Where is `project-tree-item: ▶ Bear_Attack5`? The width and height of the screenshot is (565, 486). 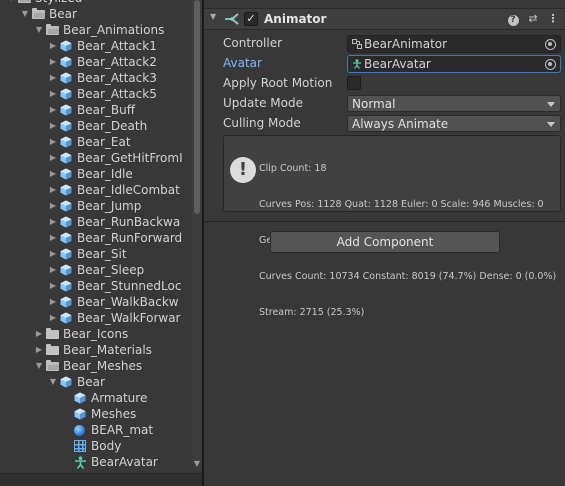
project-tree-item: ▶ Bear_Attack5 is located at coordinates (96, 94).